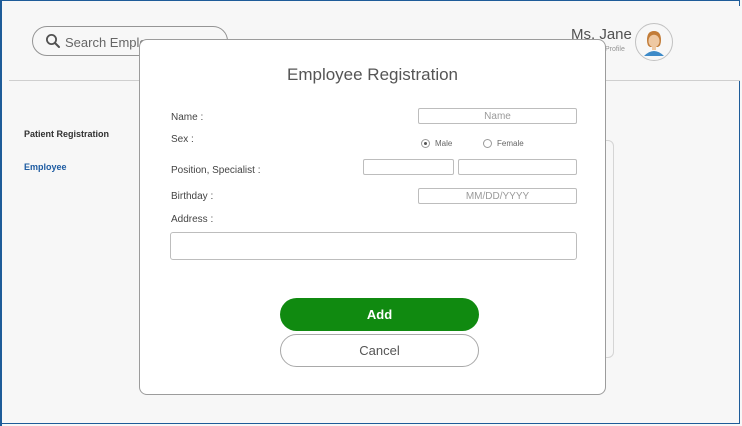  What do you see at coordinates (497, 116) in the screenshot?
I see `name-input` at bounding box center [497, 116].